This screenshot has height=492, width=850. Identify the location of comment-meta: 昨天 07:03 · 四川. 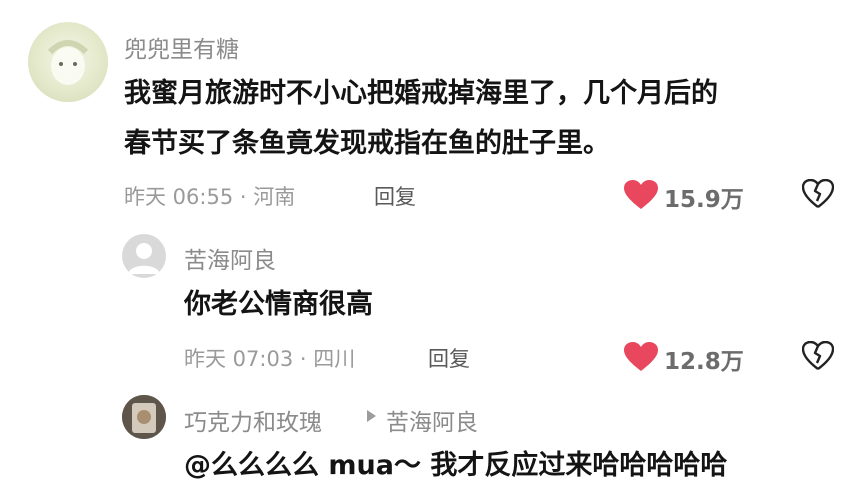
(270, 359).